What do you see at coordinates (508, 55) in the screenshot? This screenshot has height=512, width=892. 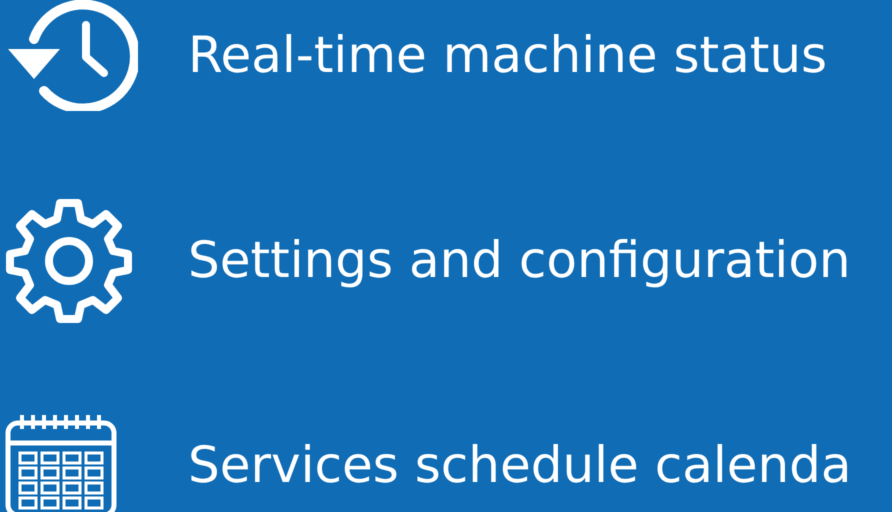 I see `feature-label: Real-time machine status` at bounding box center [508, 55].